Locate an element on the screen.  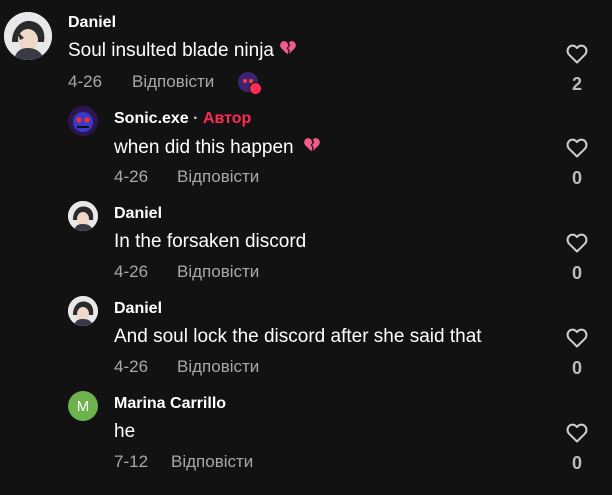
comment-text-content: when did this happen is located at coordinates (204, 147).